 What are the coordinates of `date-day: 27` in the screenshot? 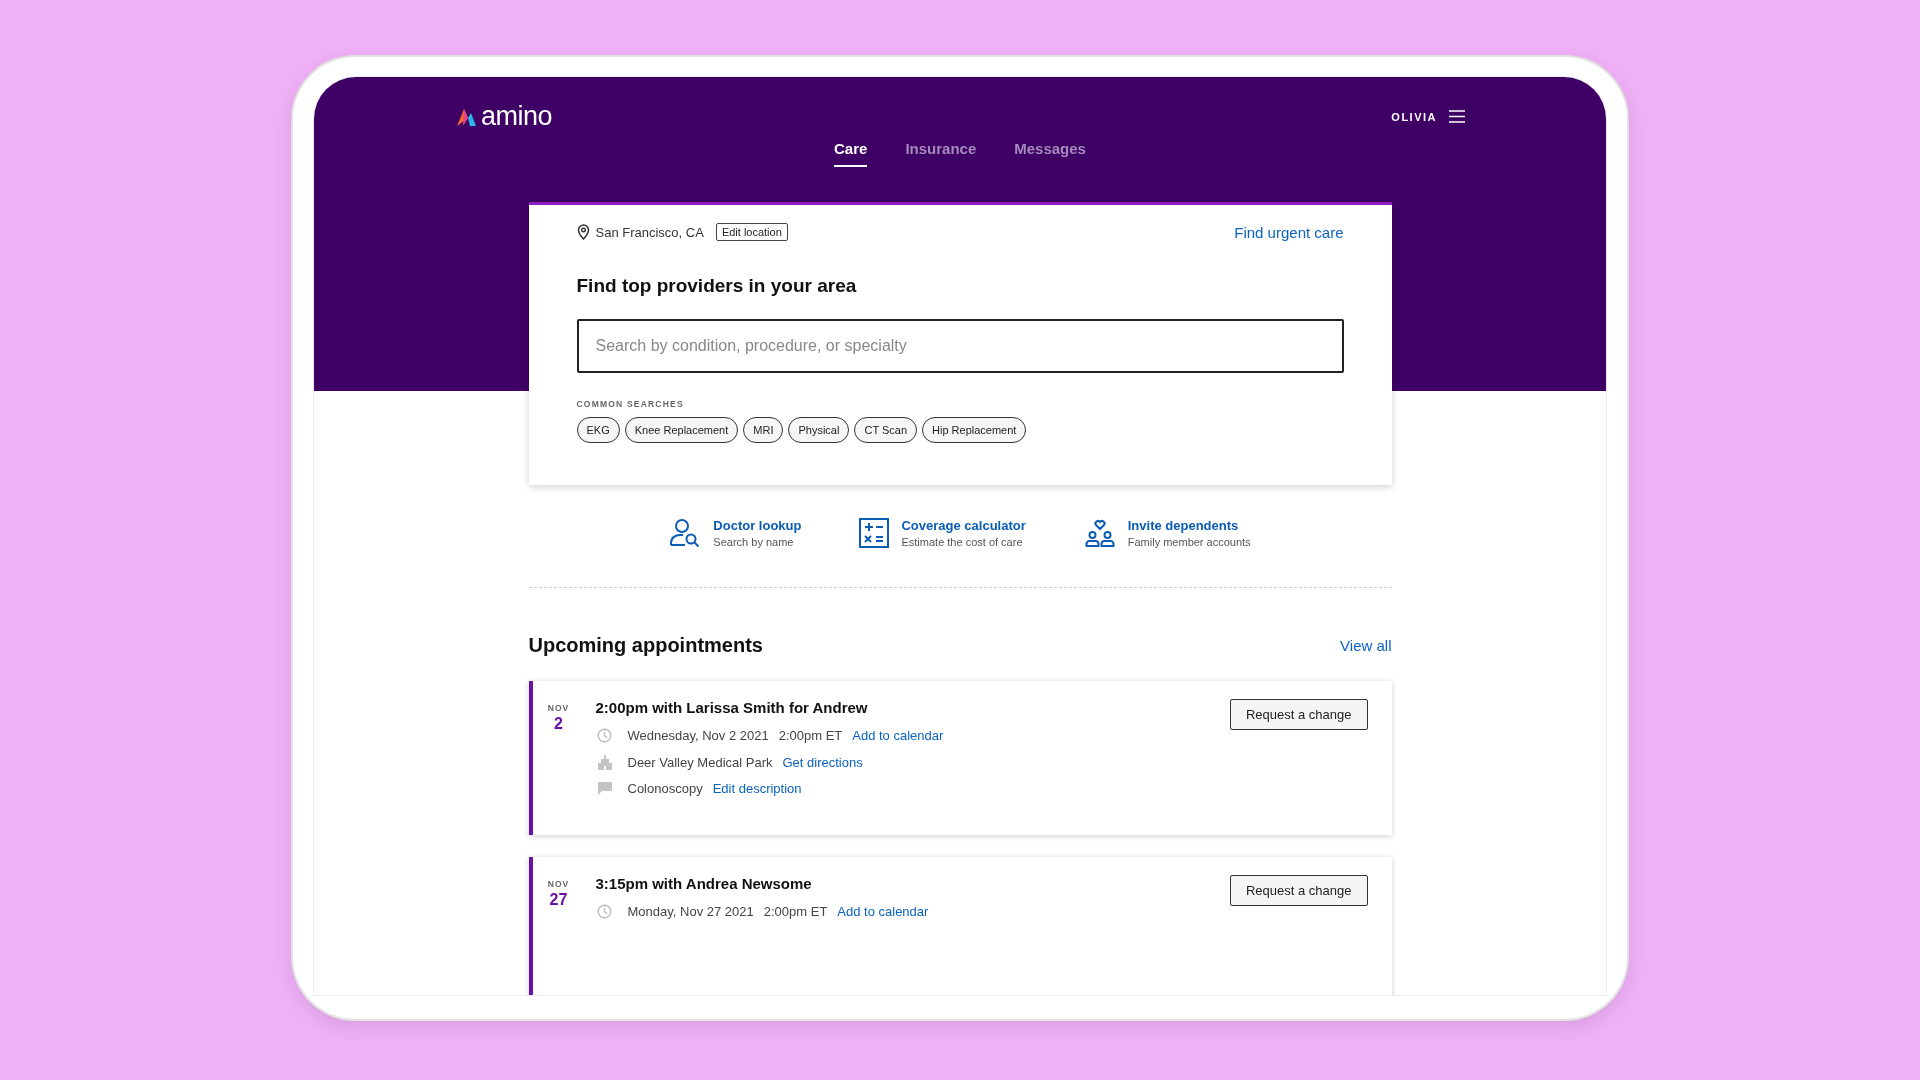 It's located at (558, 900).